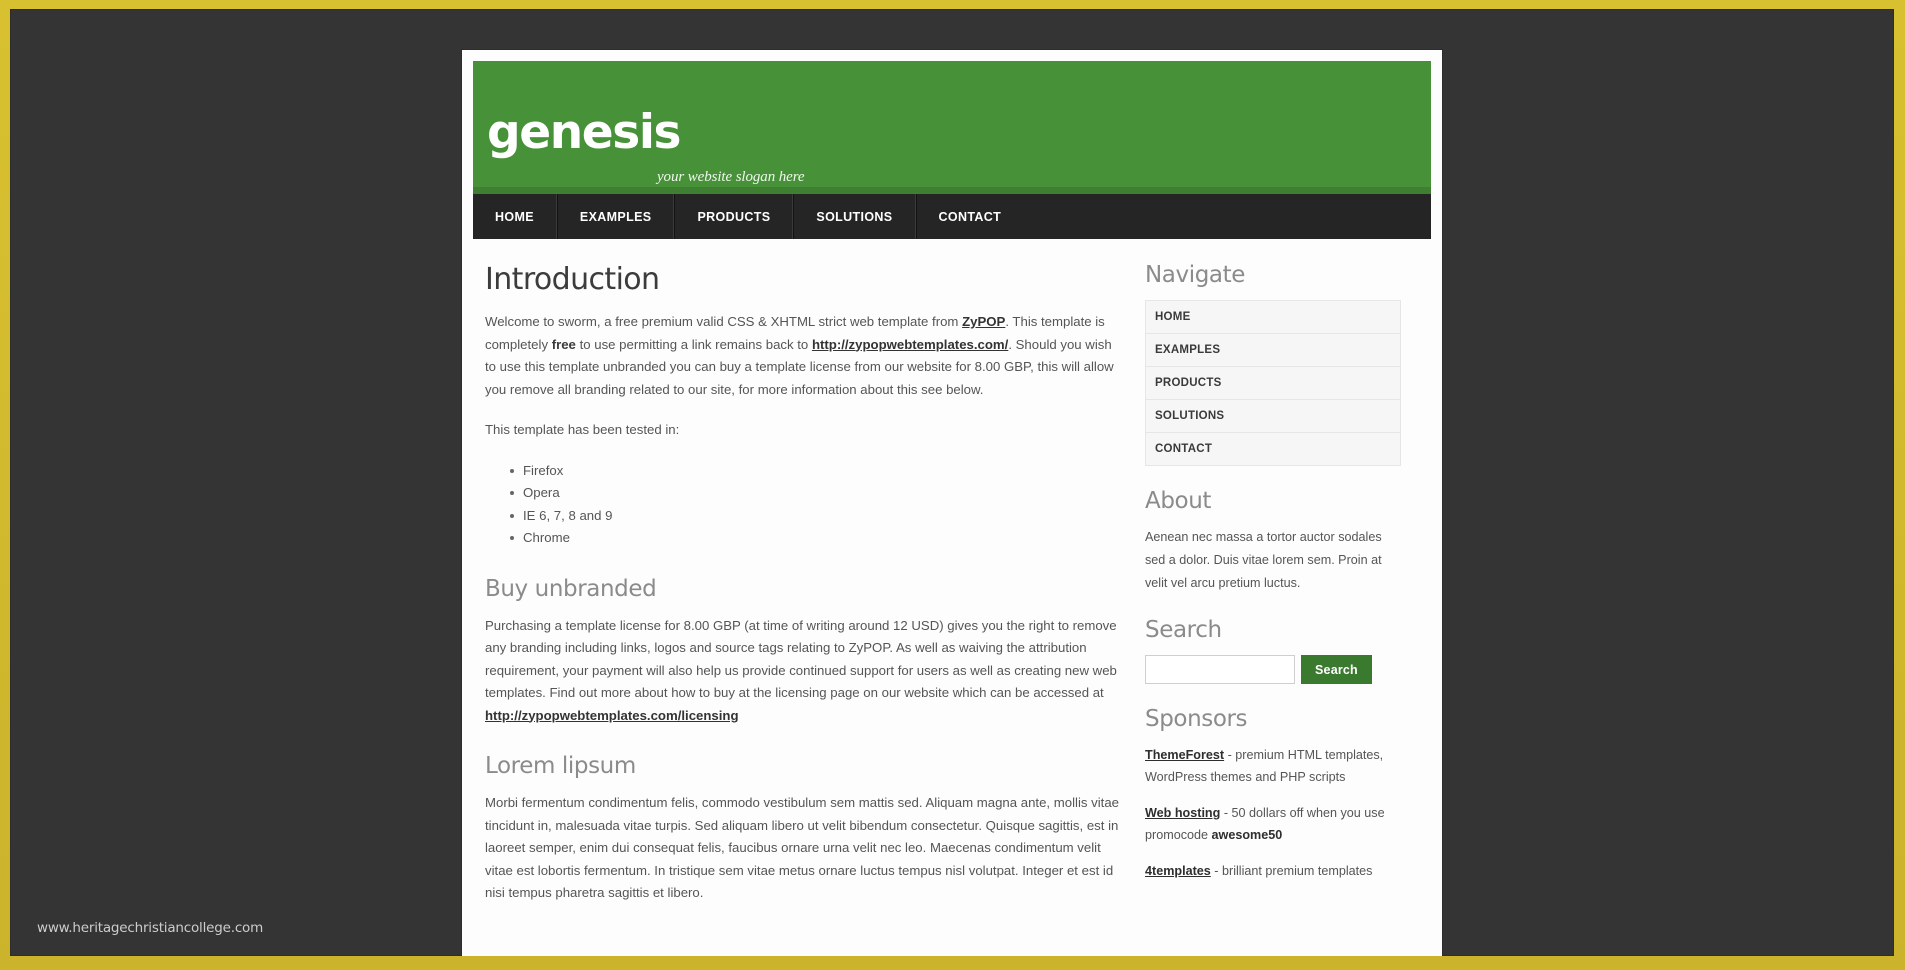 The height and width of the screenshot is (970, 1905). What do you see at coordinates (571, 588) in the screenshot?
I see `buy-unbranded-heading: Buy unbranded` at bounding box center [571, 588].